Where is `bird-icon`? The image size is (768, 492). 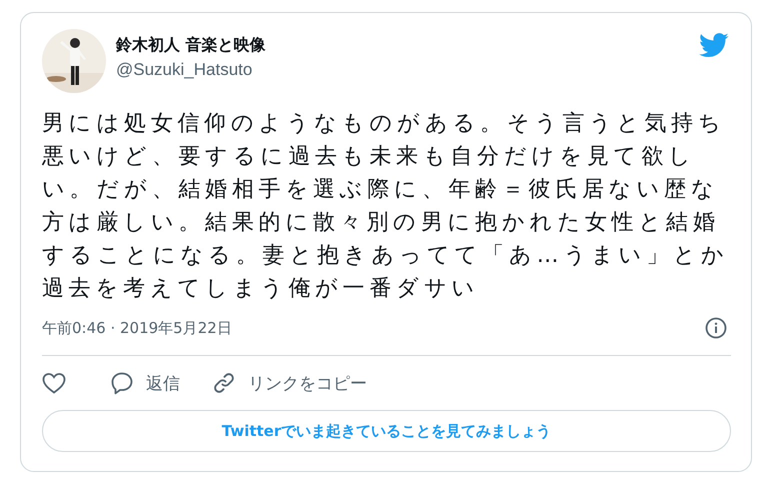 bird-icon is located at coordinates (714, 45).